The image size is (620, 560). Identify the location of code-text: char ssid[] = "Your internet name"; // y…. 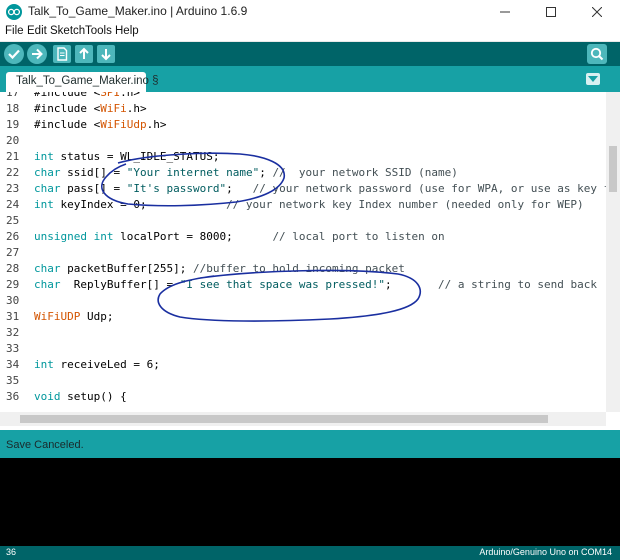
(246, 172).